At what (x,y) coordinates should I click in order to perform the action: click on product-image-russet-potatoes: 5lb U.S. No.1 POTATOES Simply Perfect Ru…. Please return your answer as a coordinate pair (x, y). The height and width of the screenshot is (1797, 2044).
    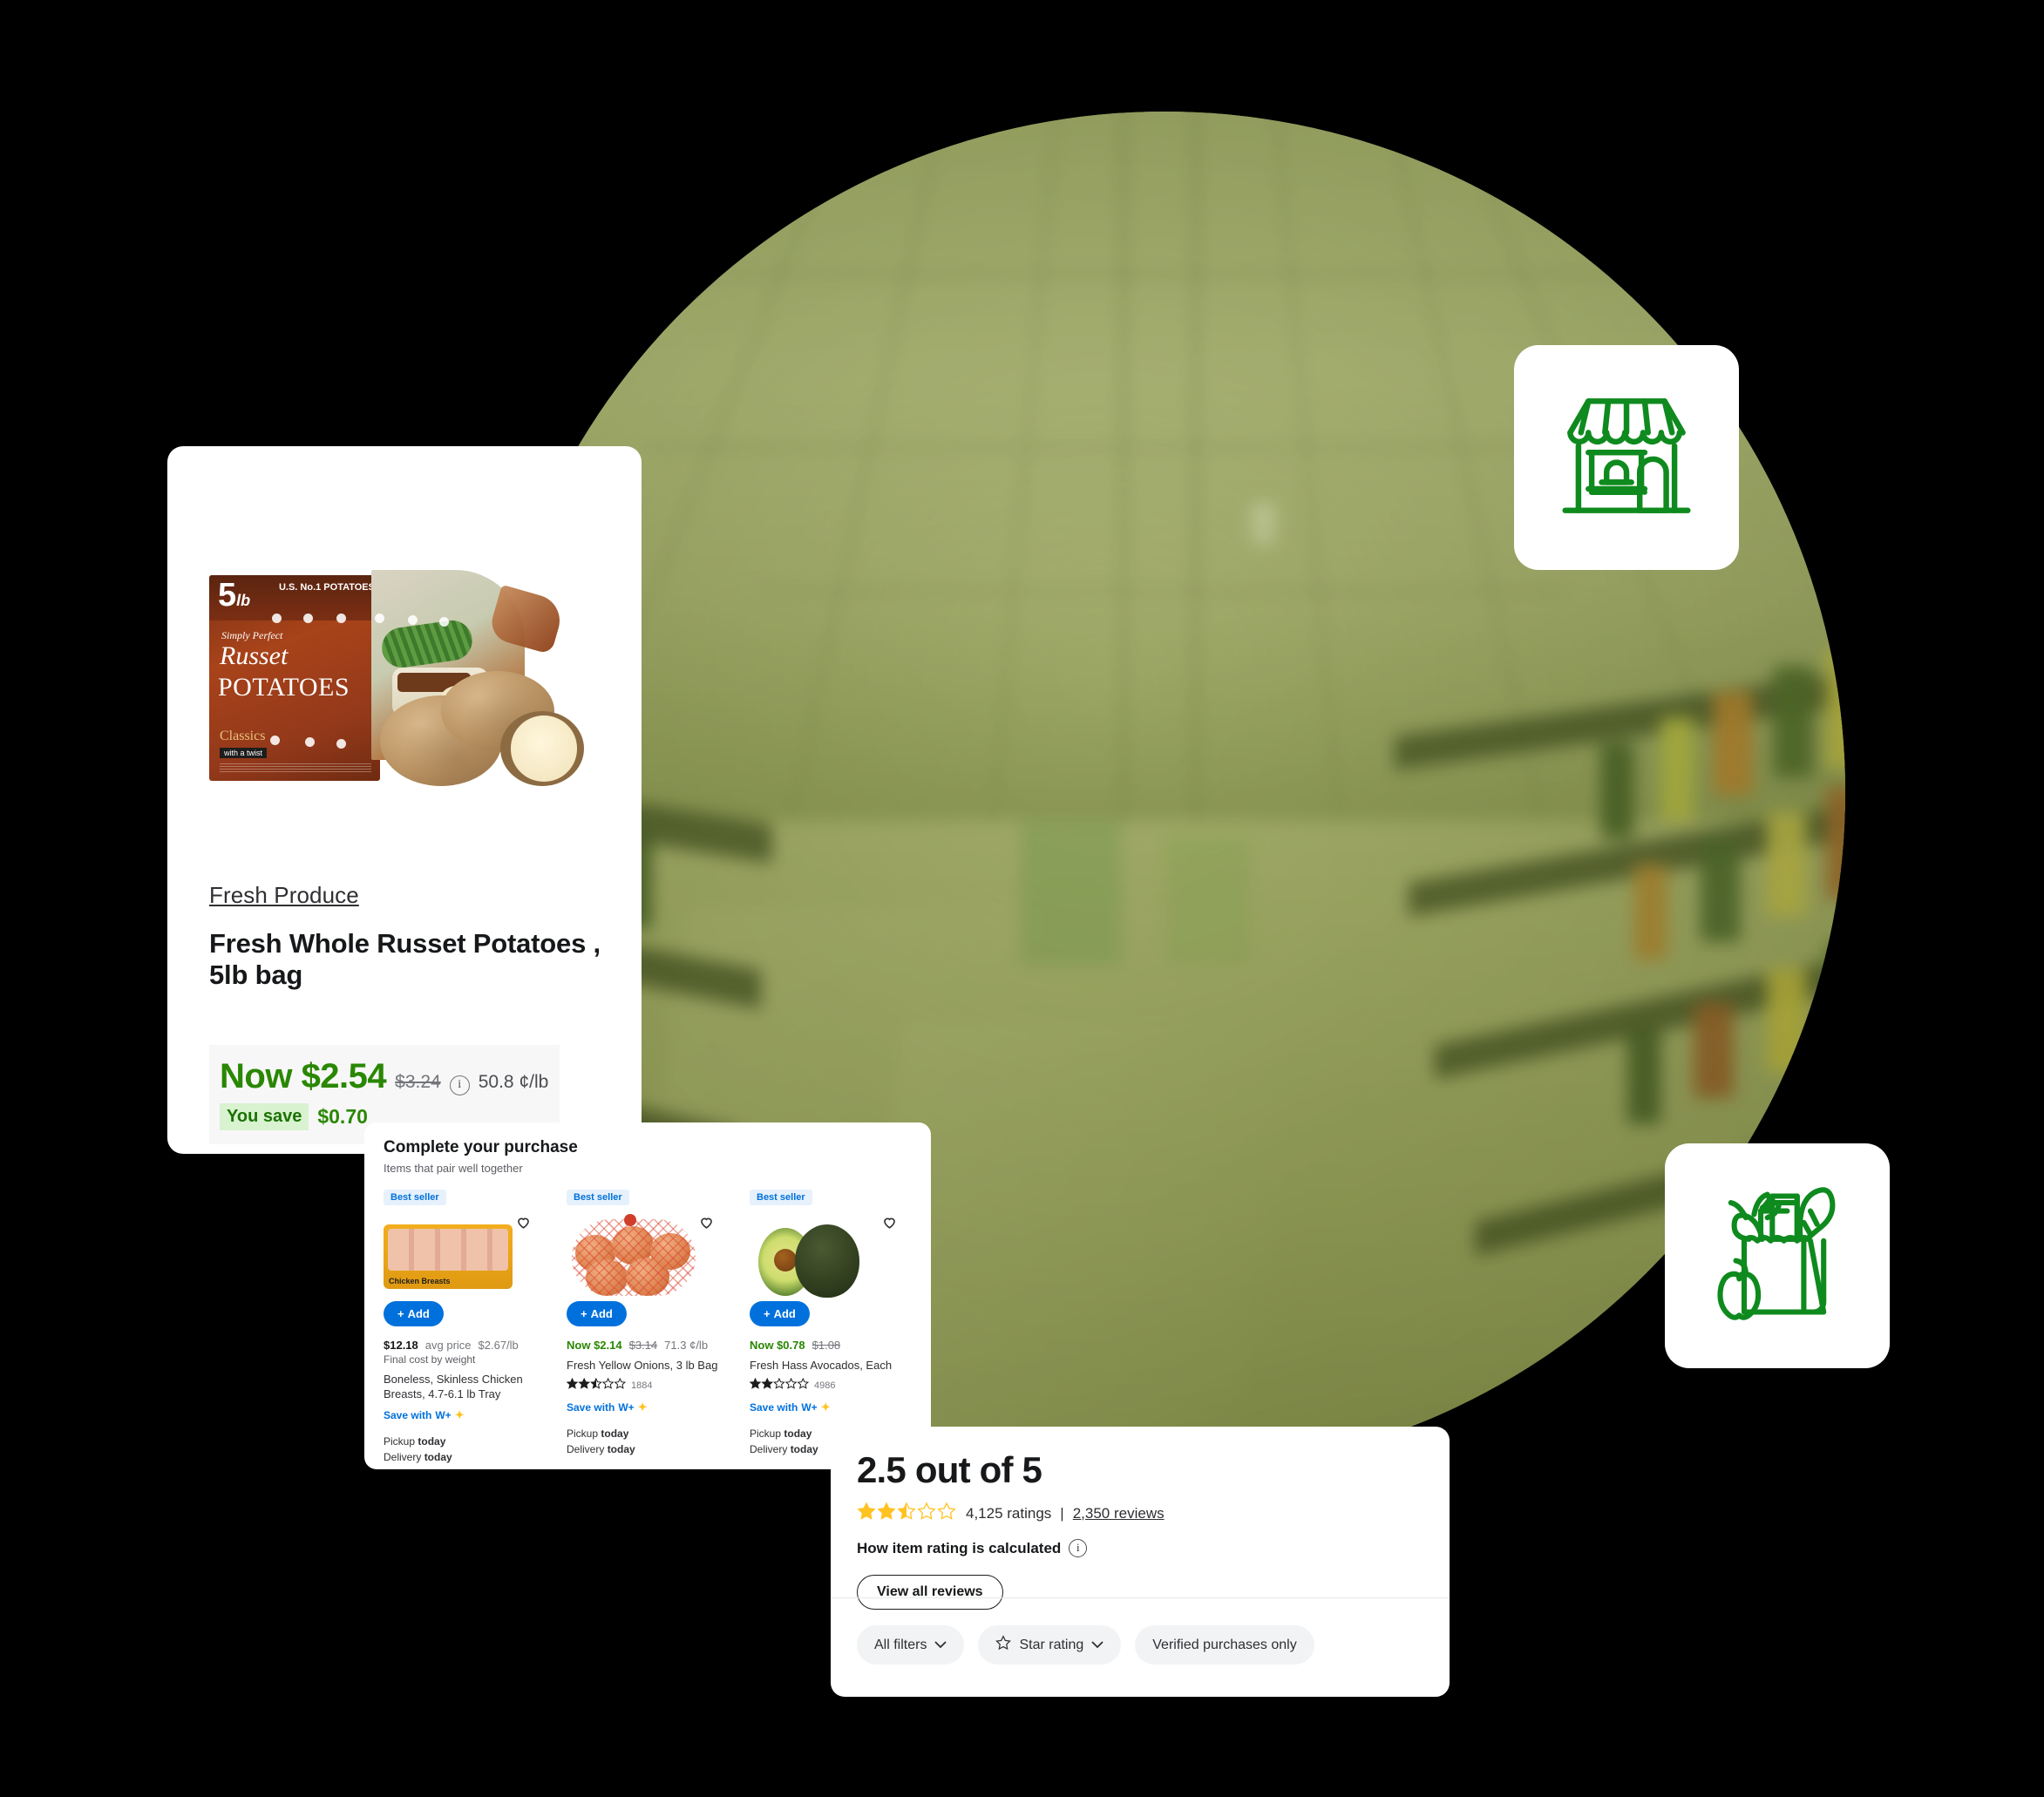
    Looking at the image, I should click on (414, 677).